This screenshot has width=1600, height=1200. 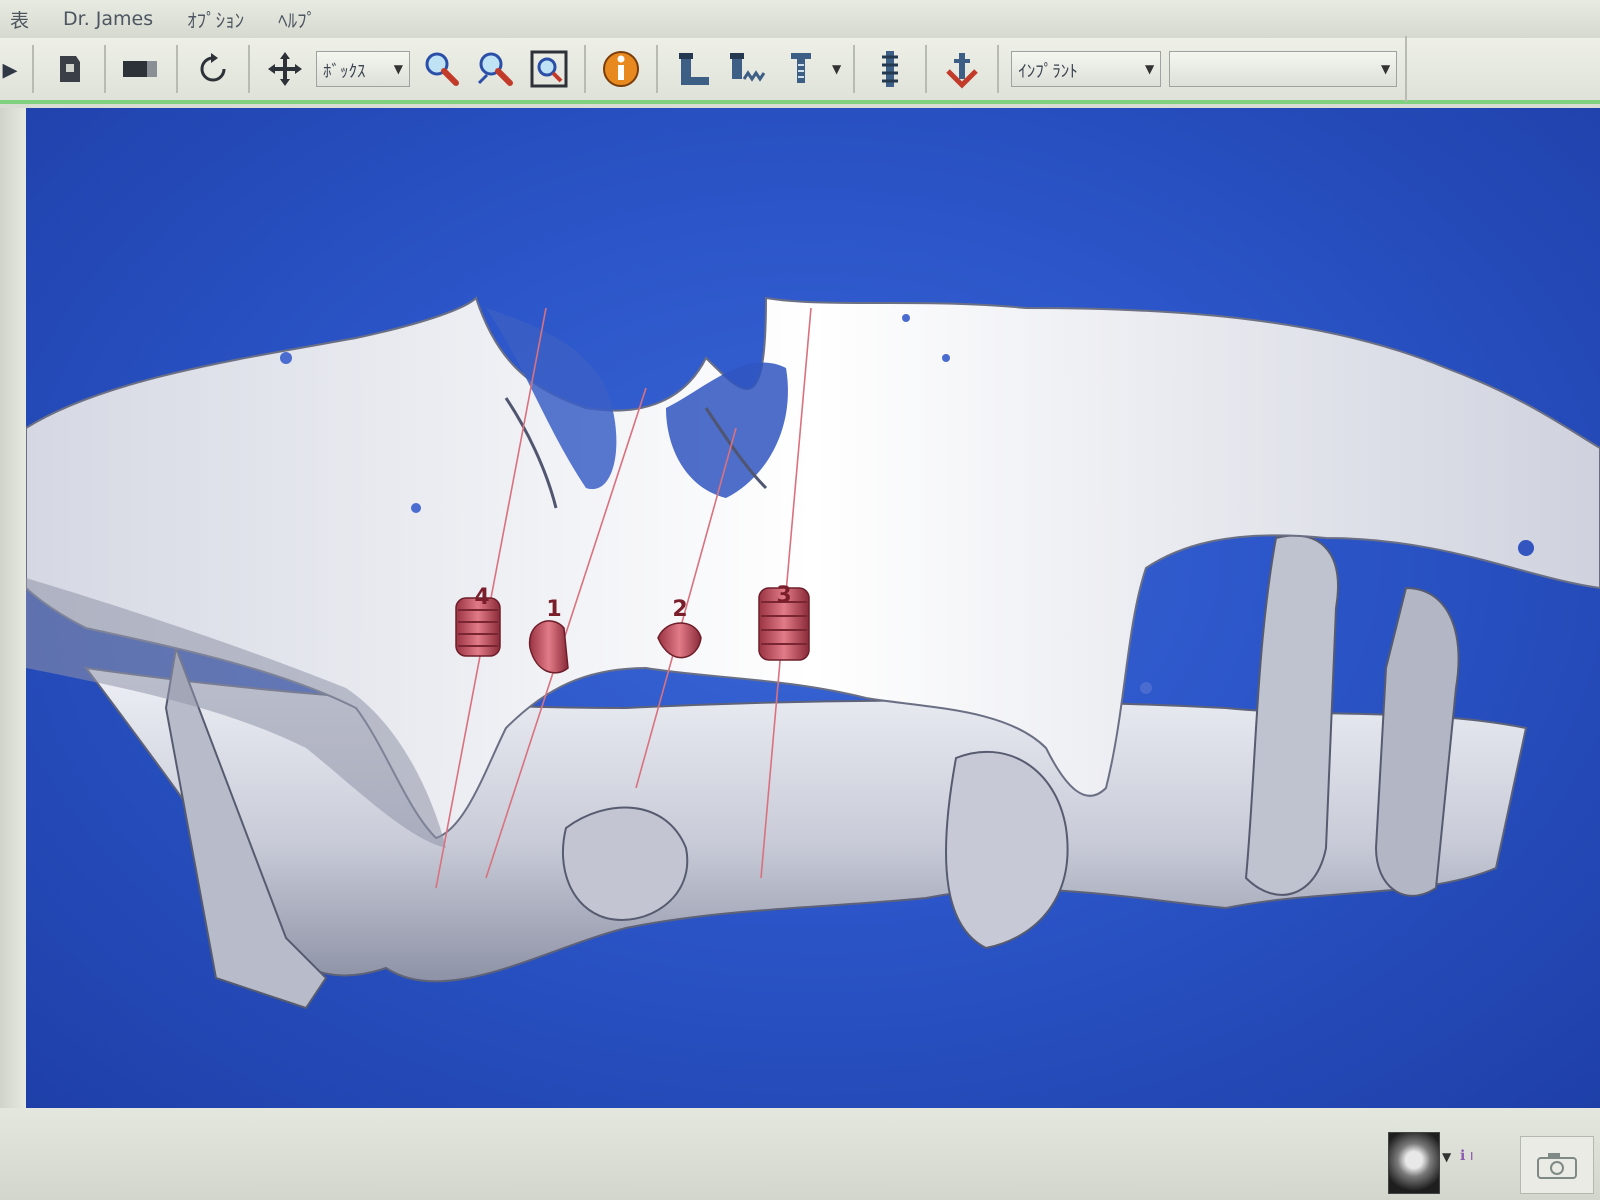 I want to click on camera-icon, so click(x=1557, y=1165).